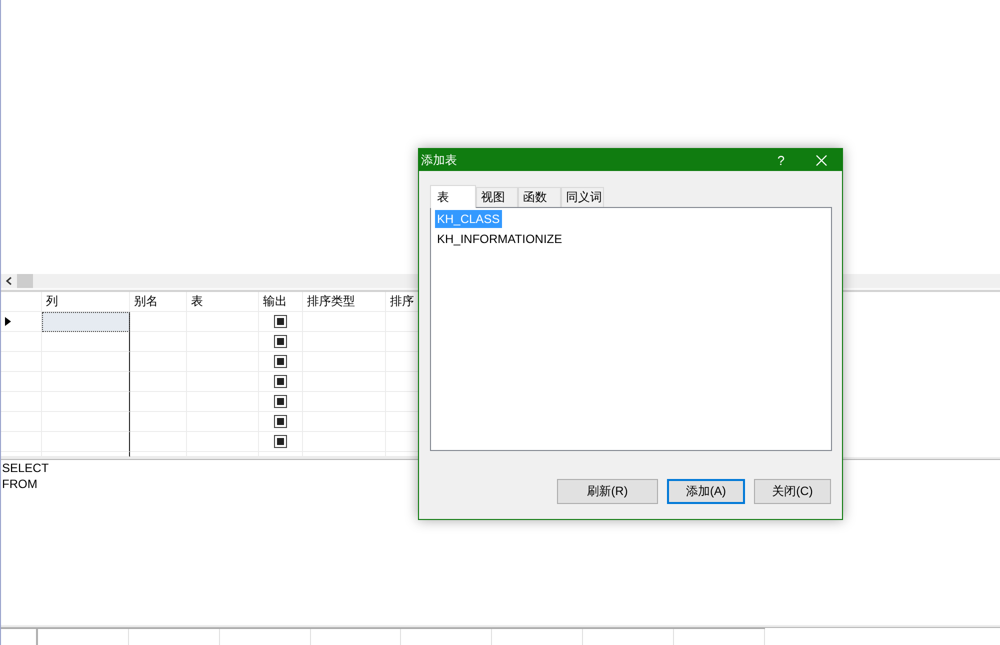 Image resolution: width=1000 pixels, height=645 pixels. What do you see at coordinates (25, 281) in the screenshot?
I see `scrollbar-thumb` at bounding box center [25, 281].